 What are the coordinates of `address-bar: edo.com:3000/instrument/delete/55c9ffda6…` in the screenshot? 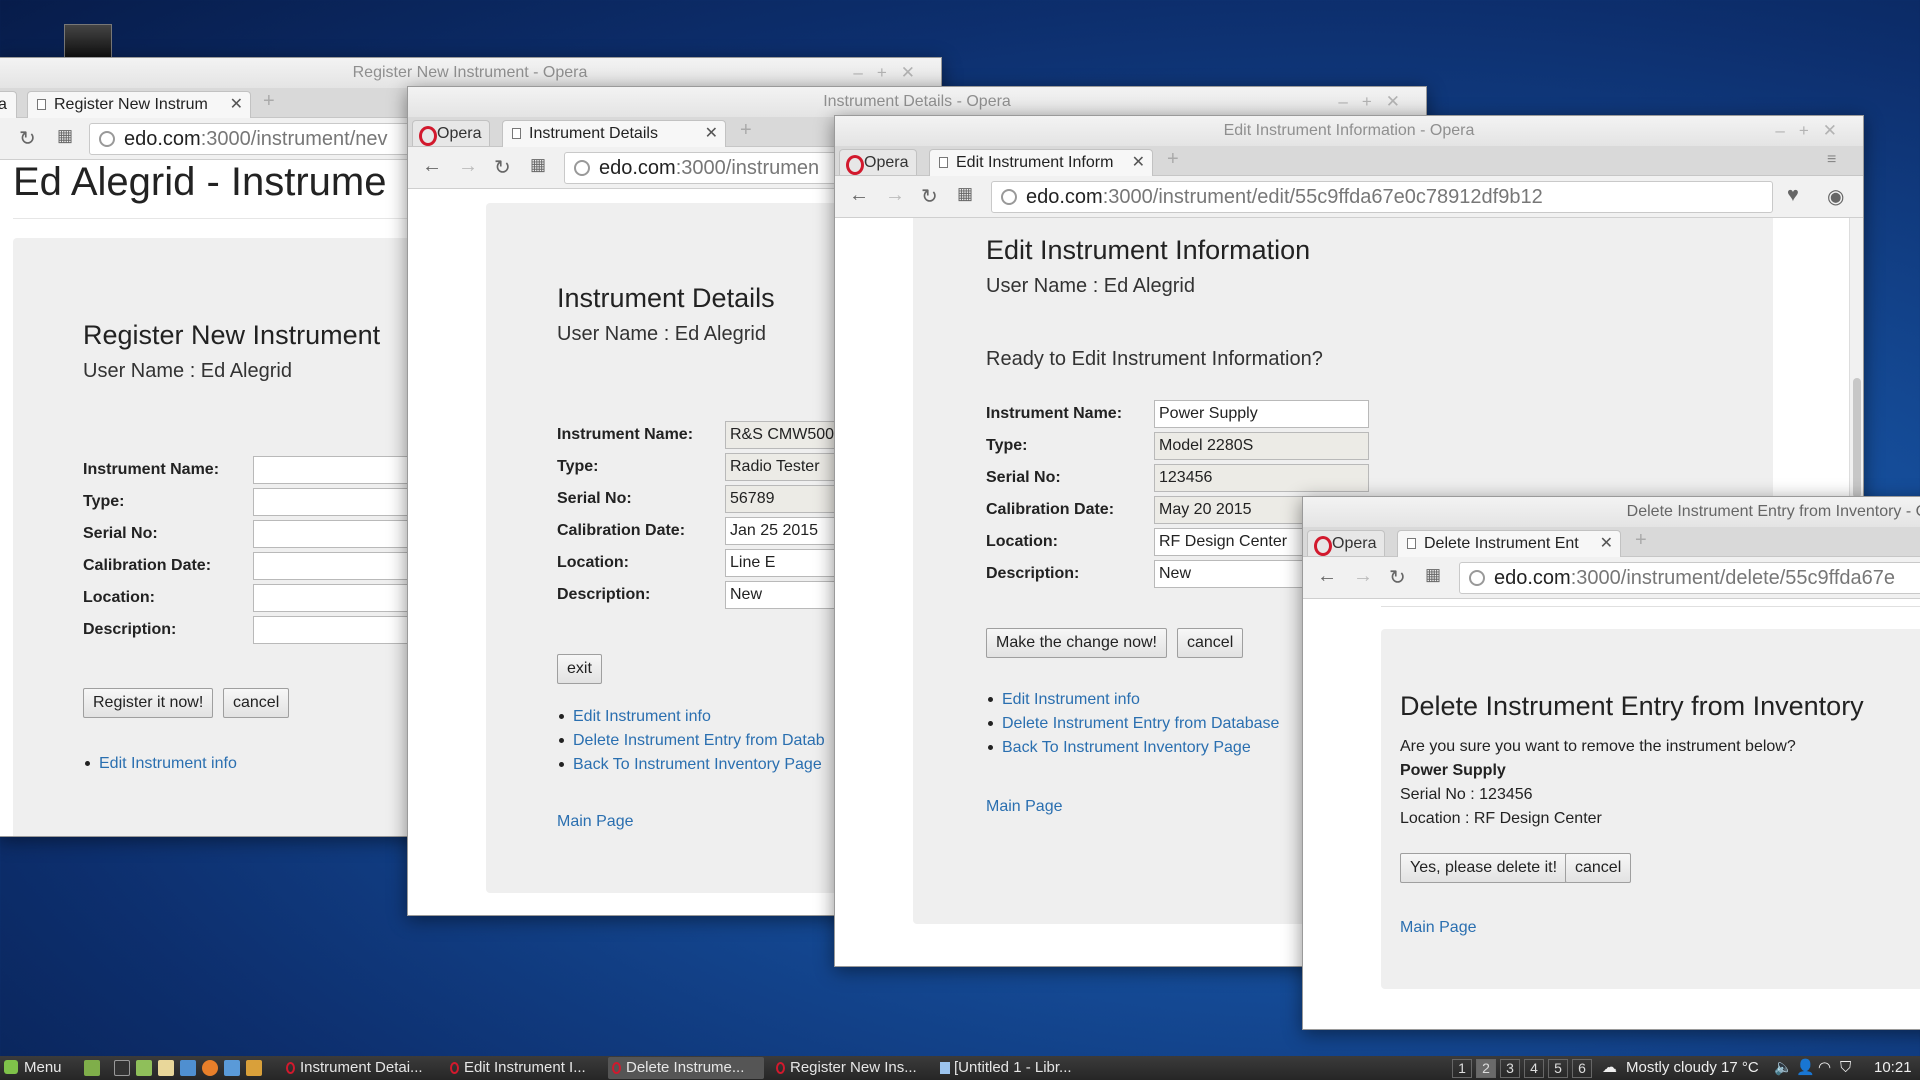 It's located at (1689, 578).